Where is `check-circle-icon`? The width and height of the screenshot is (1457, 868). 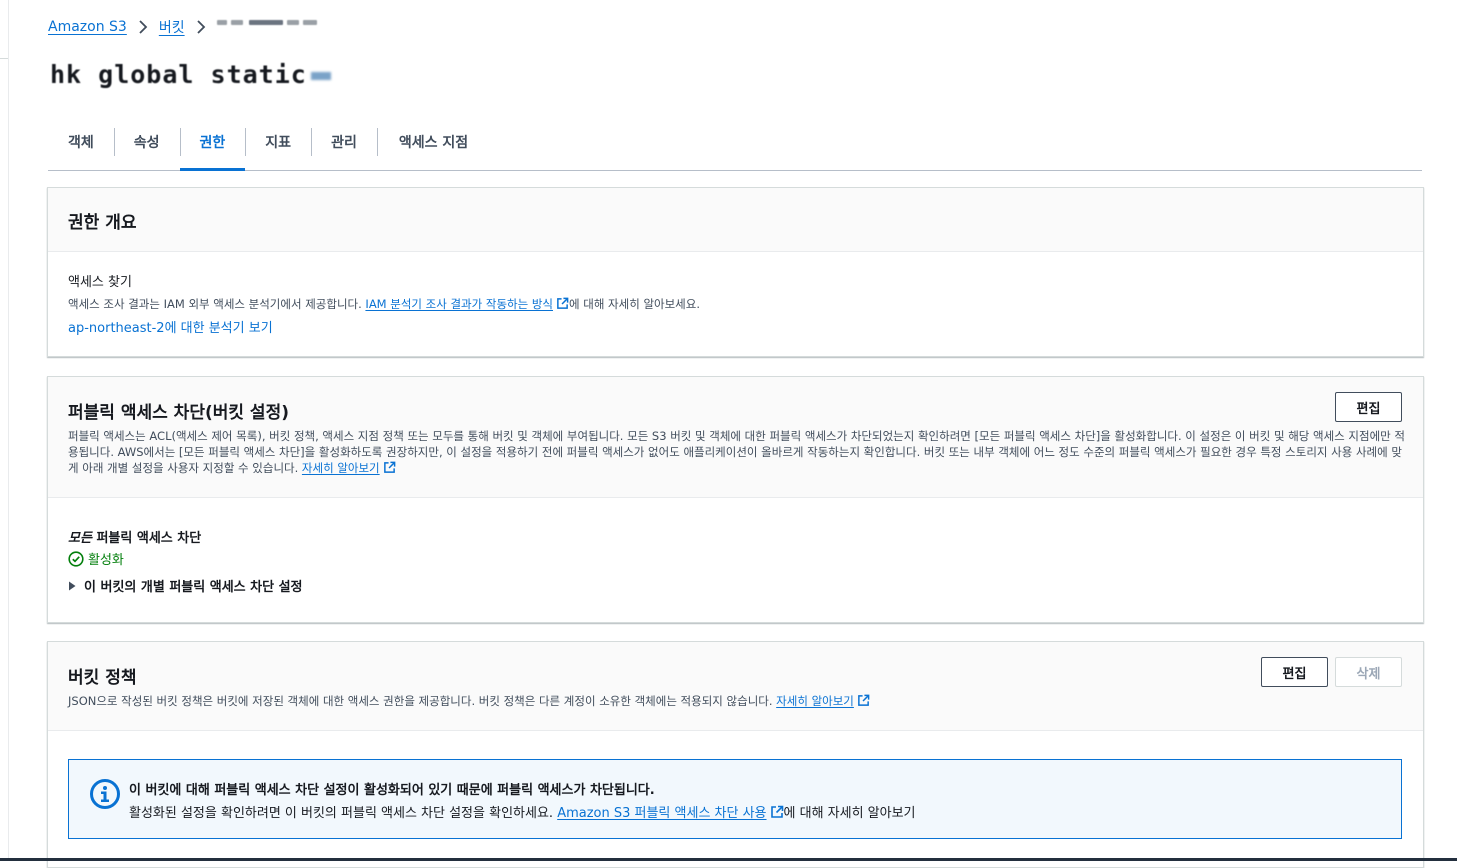 check-circle-icon is located at coordinates (76, 558).